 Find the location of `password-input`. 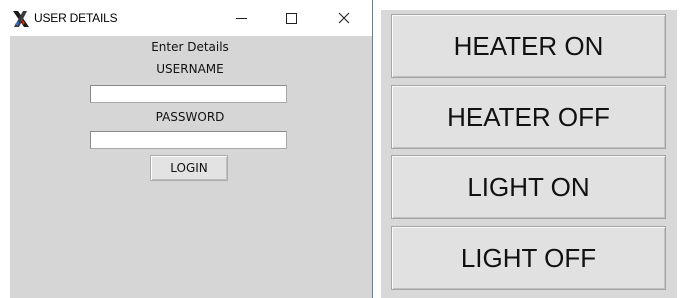

password-input is located at coordinates (188, 140).